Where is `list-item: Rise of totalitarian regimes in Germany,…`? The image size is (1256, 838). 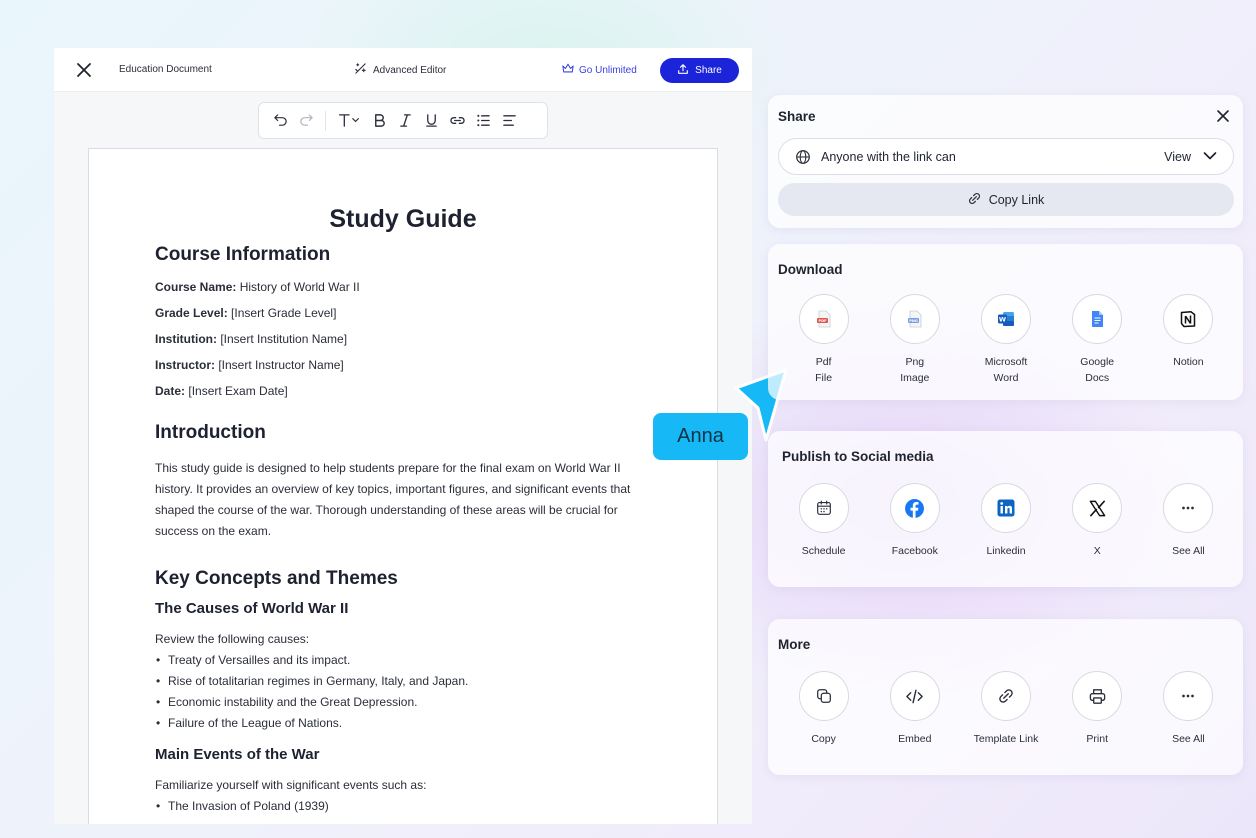 list-item: Rise of totalitarian regimes in Germany,… is located at coordinates (403, 681).